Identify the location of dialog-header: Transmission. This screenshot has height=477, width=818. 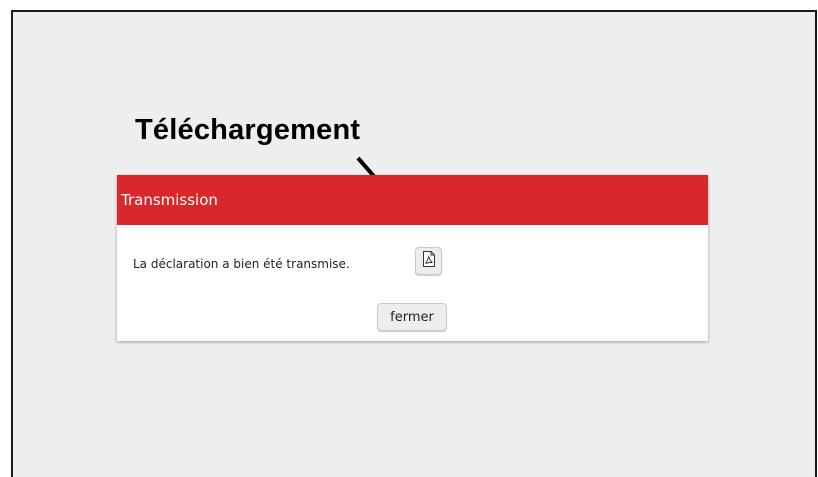
(412, 200).